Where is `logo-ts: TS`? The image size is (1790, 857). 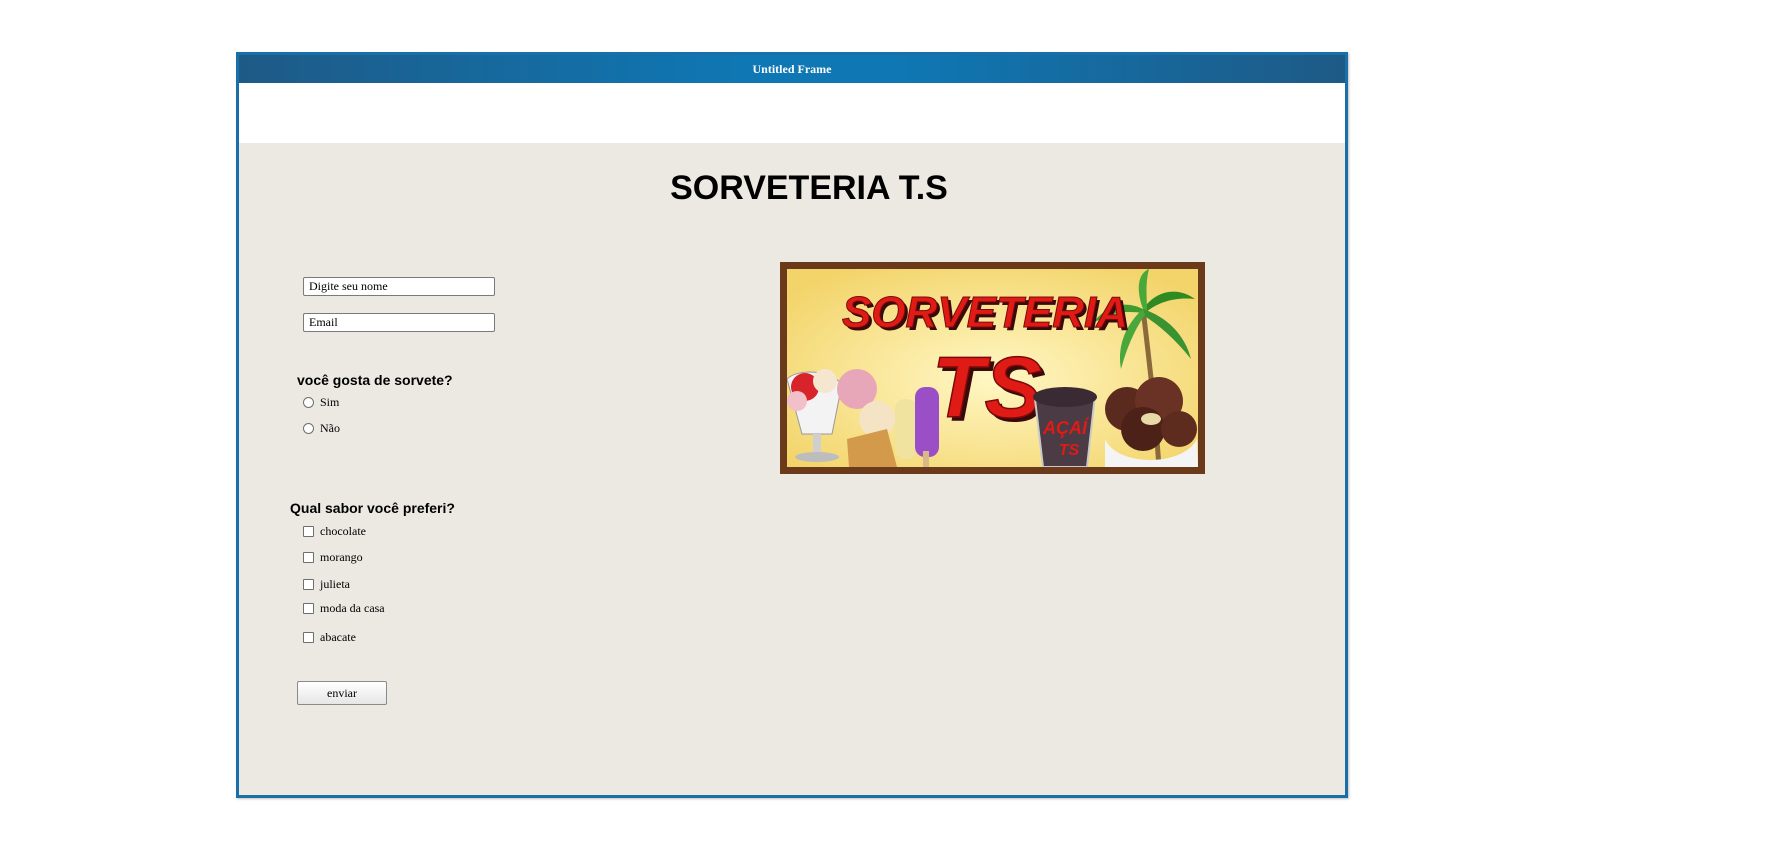 logo-ts: TS is located at coordinates (987, 388).